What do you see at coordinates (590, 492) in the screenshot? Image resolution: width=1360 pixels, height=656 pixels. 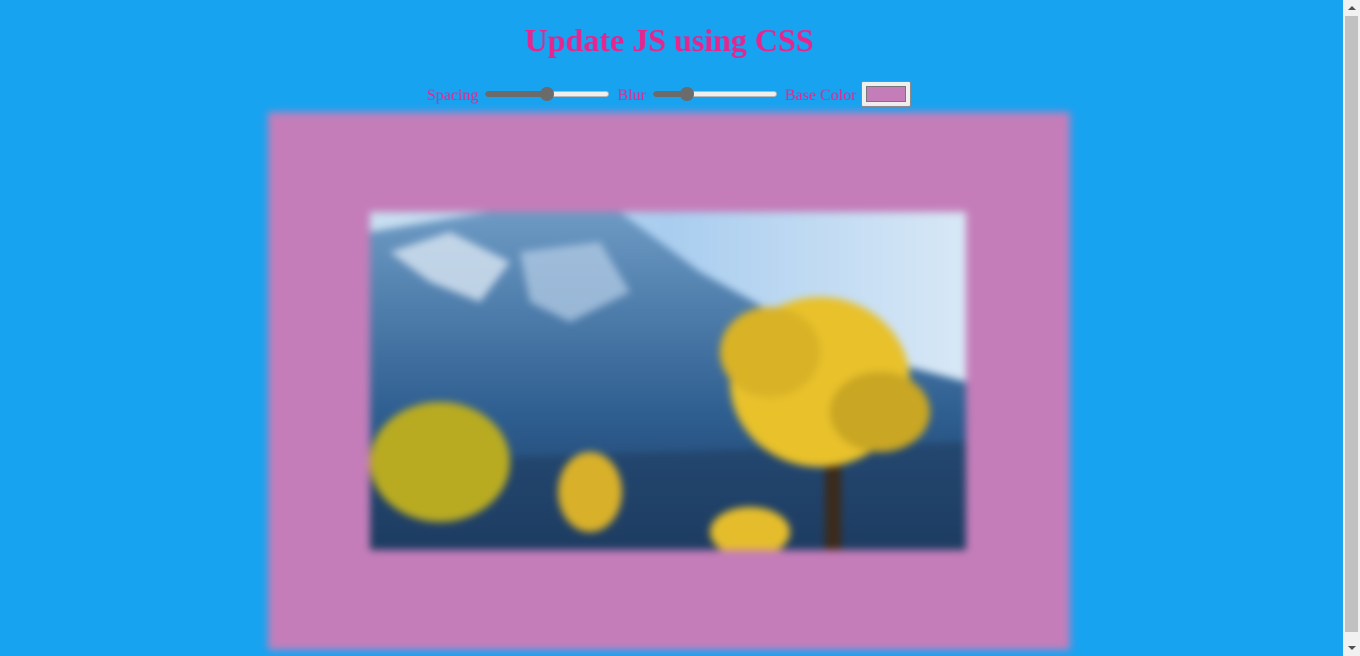 I see `tree-canopy-middle` at bounding box center [590, 492].